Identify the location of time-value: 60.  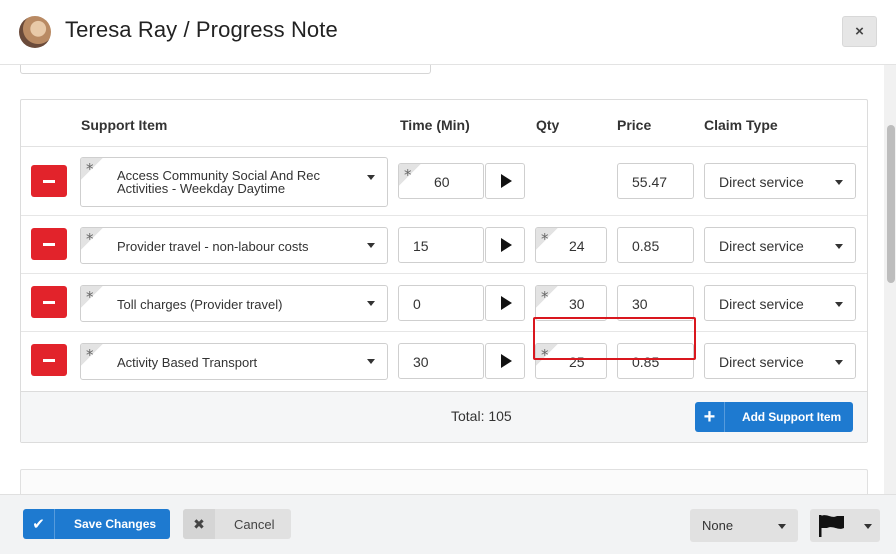
(442, 182).